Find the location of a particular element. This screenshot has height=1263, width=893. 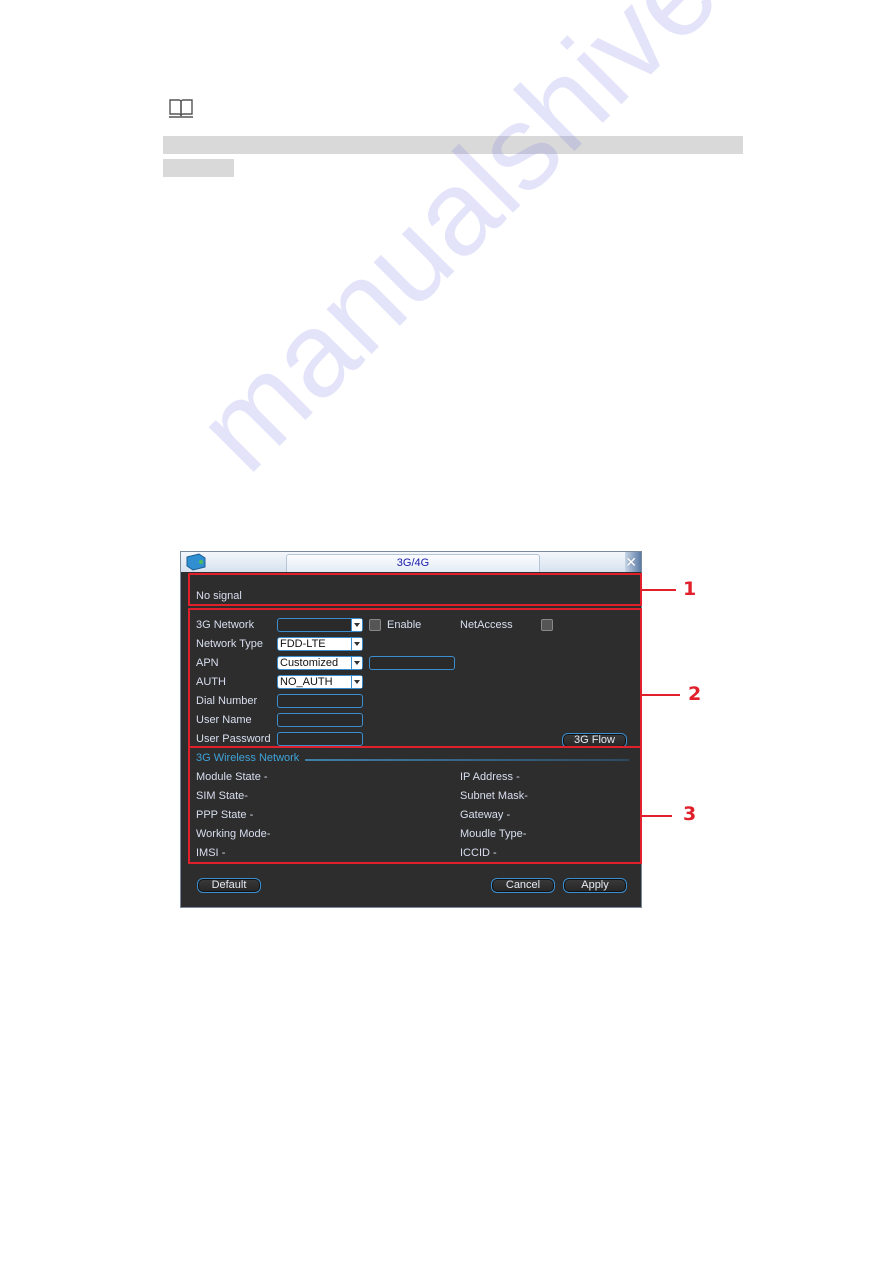

dialog-title: 3G/4G is located at coordinates (413, 563).